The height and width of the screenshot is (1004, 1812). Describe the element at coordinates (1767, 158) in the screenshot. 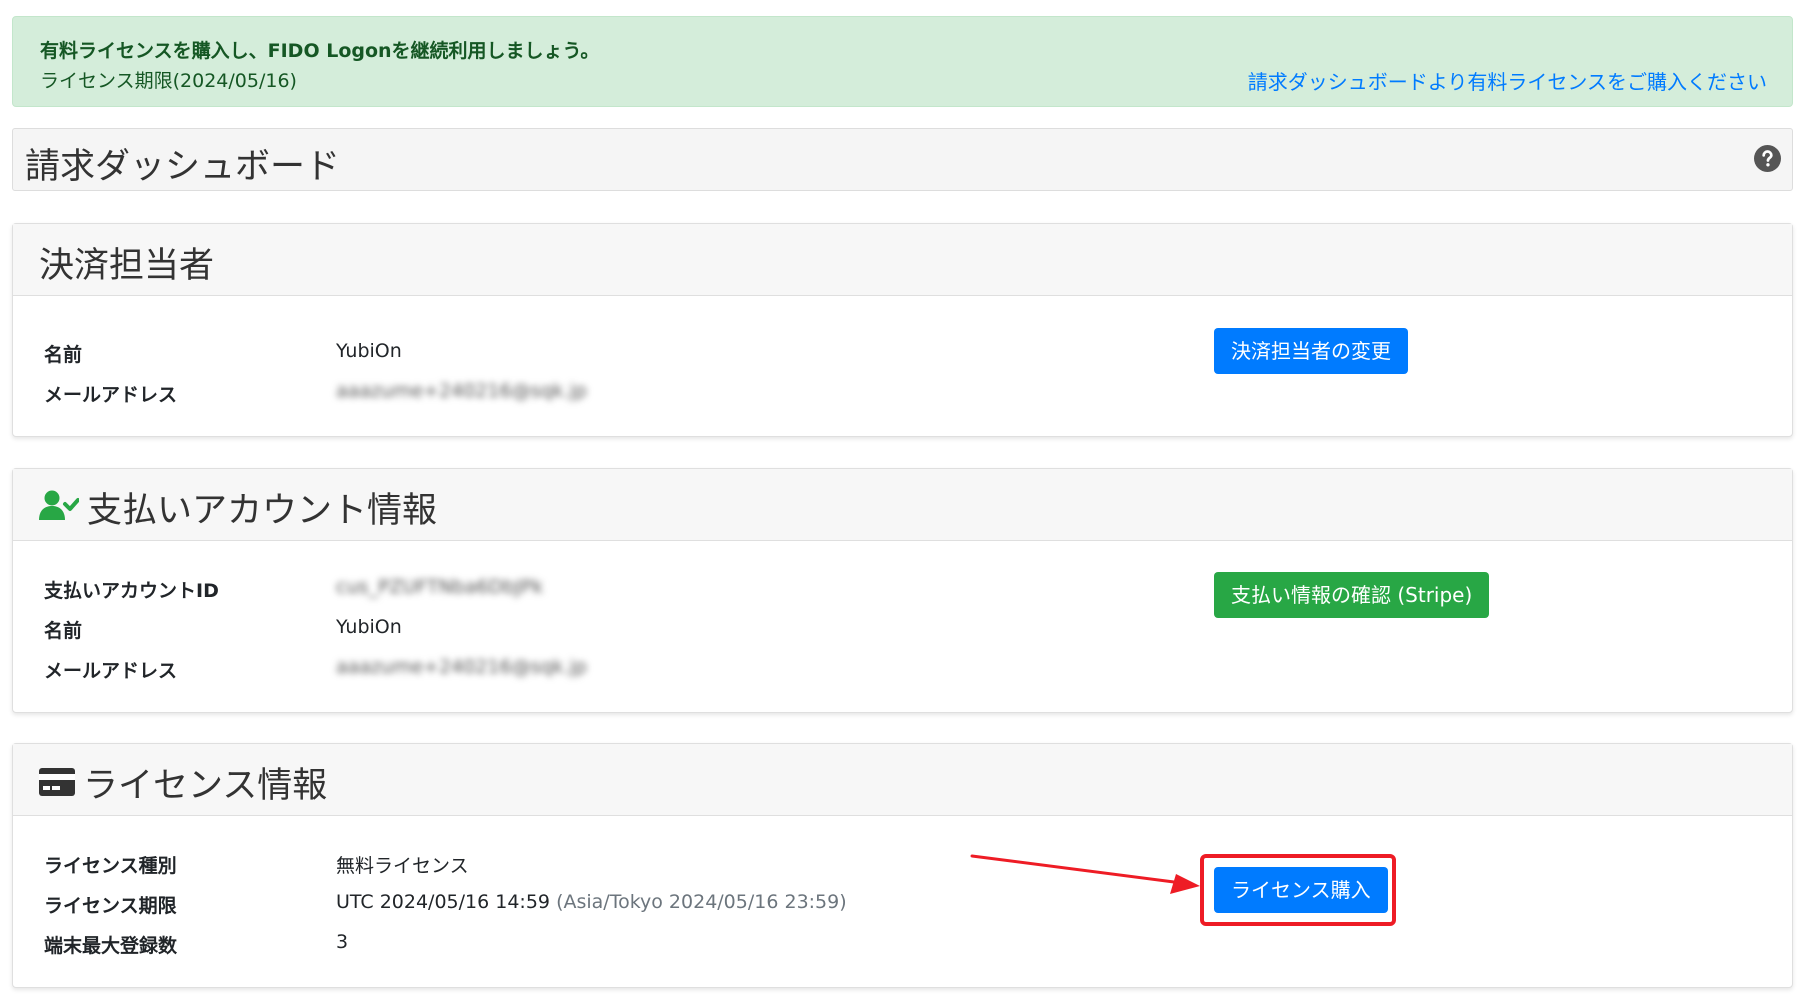

I see `question-circle-icon` at that location.